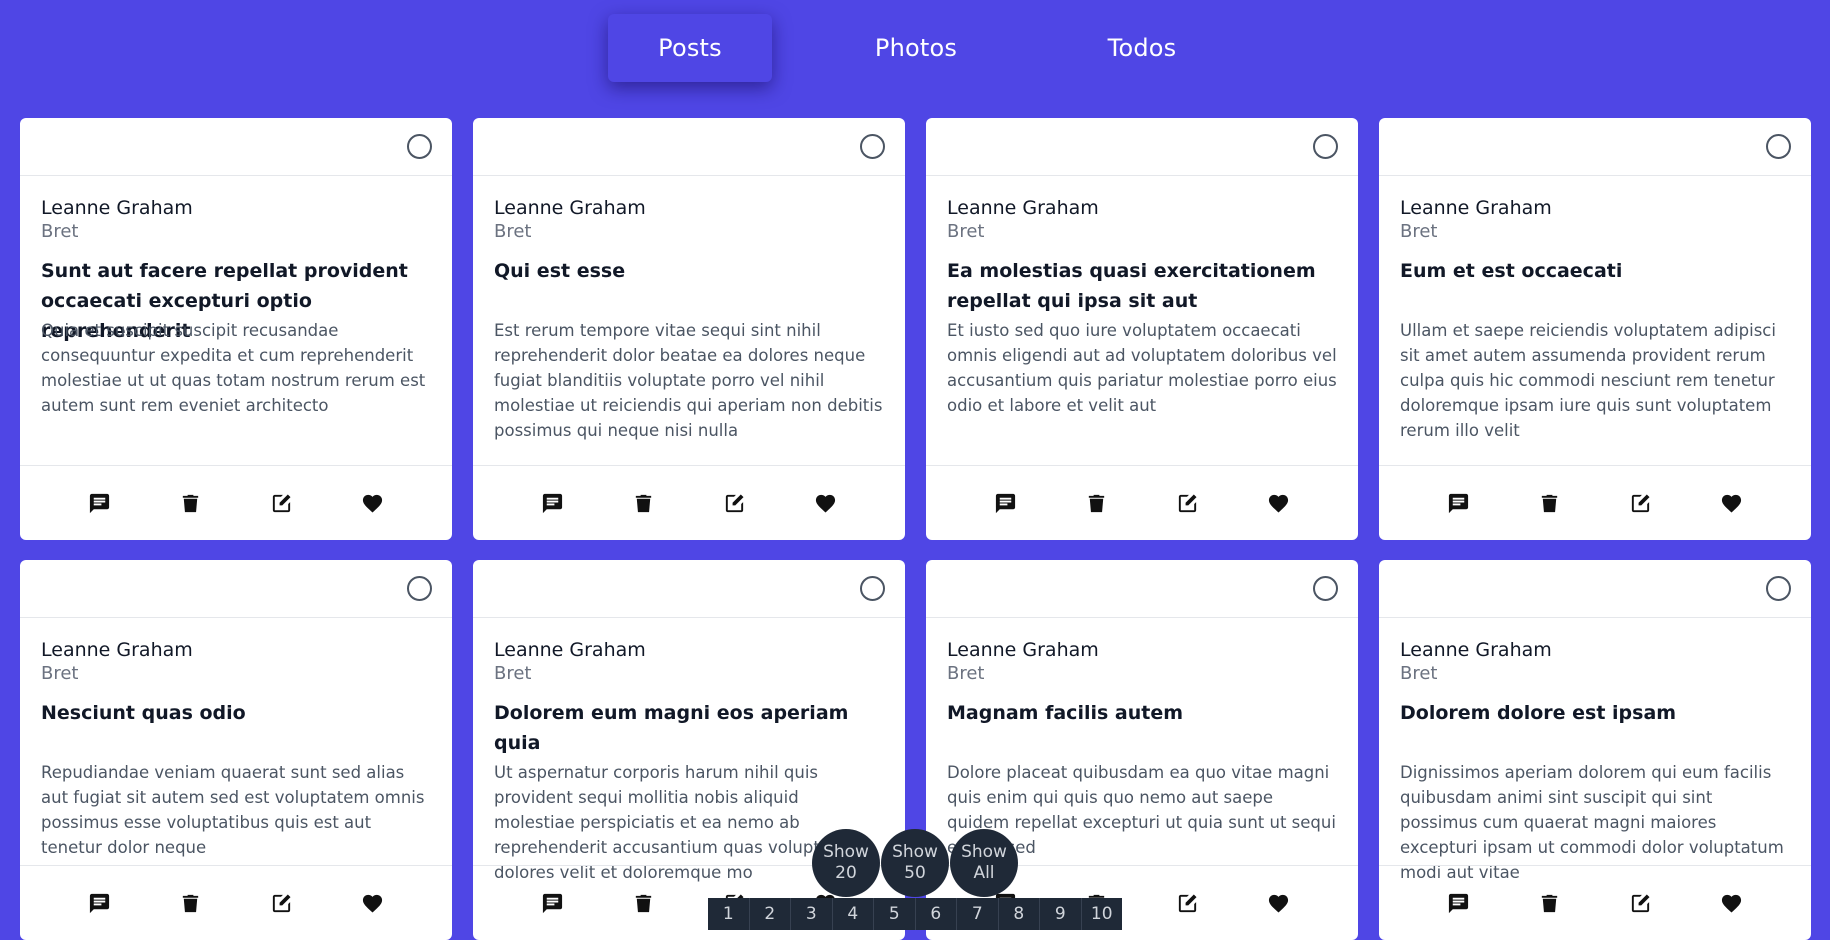  I want to click on show-50-label: Show, so click(915, 852).